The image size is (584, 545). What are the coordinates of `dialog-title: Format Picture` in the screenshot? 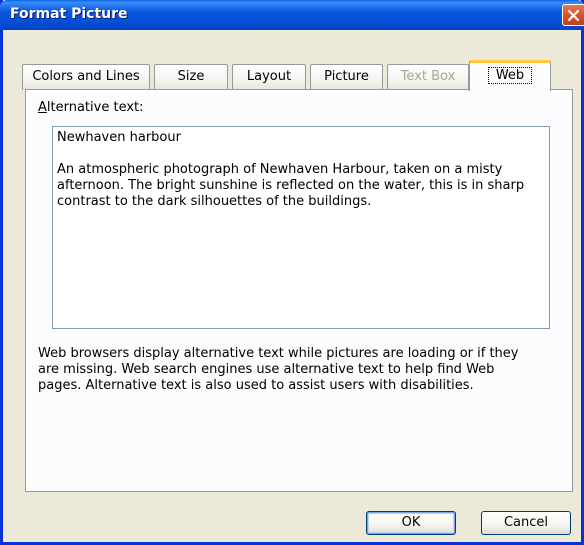 It's located at (69, 14).